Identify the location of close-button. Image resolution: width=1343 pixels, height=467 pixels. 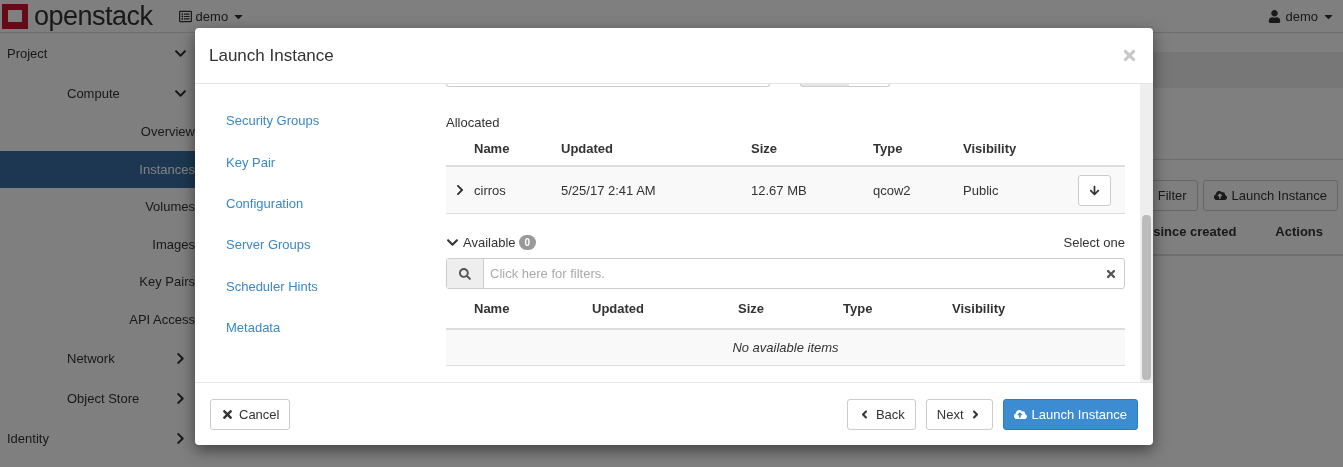
(1129, 55).